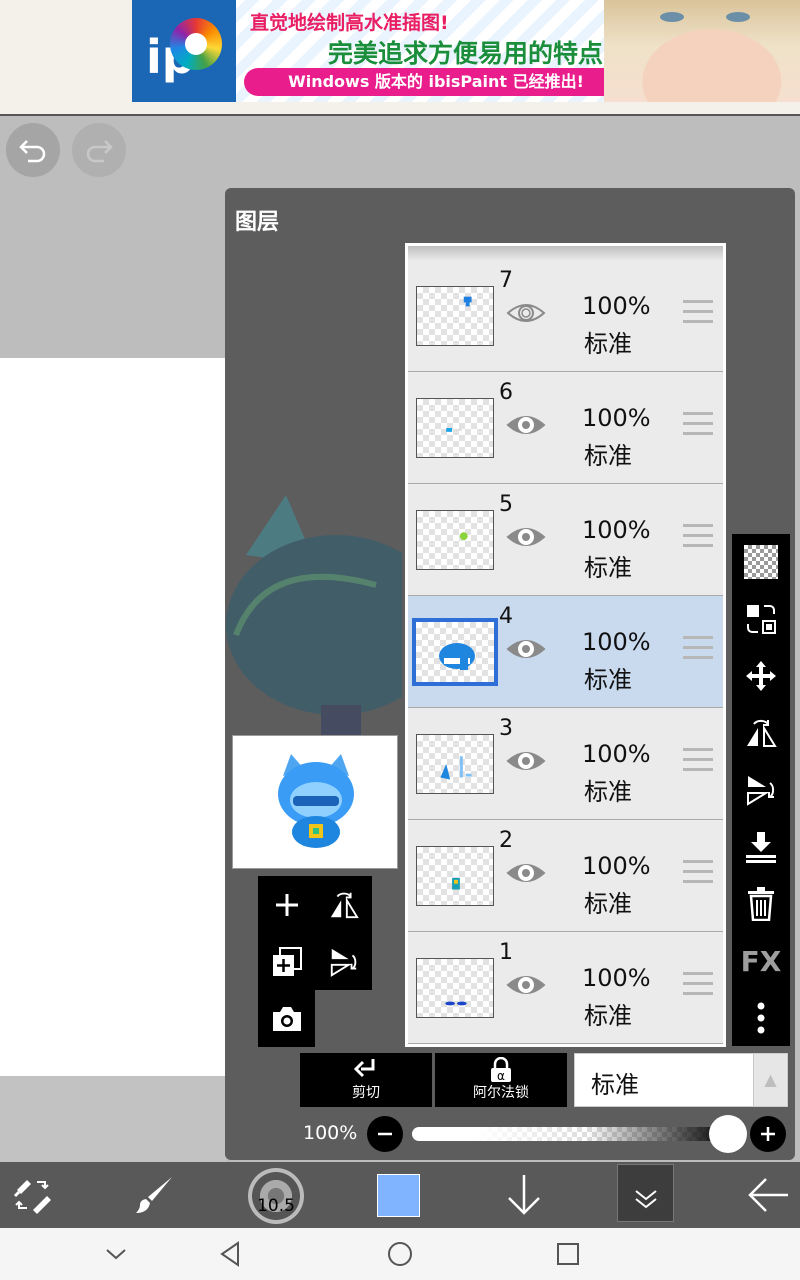 Image resolution: width=800 pixels, height=1280 pixels. I want to click on transform-tool-icon, so click(32, 1197).